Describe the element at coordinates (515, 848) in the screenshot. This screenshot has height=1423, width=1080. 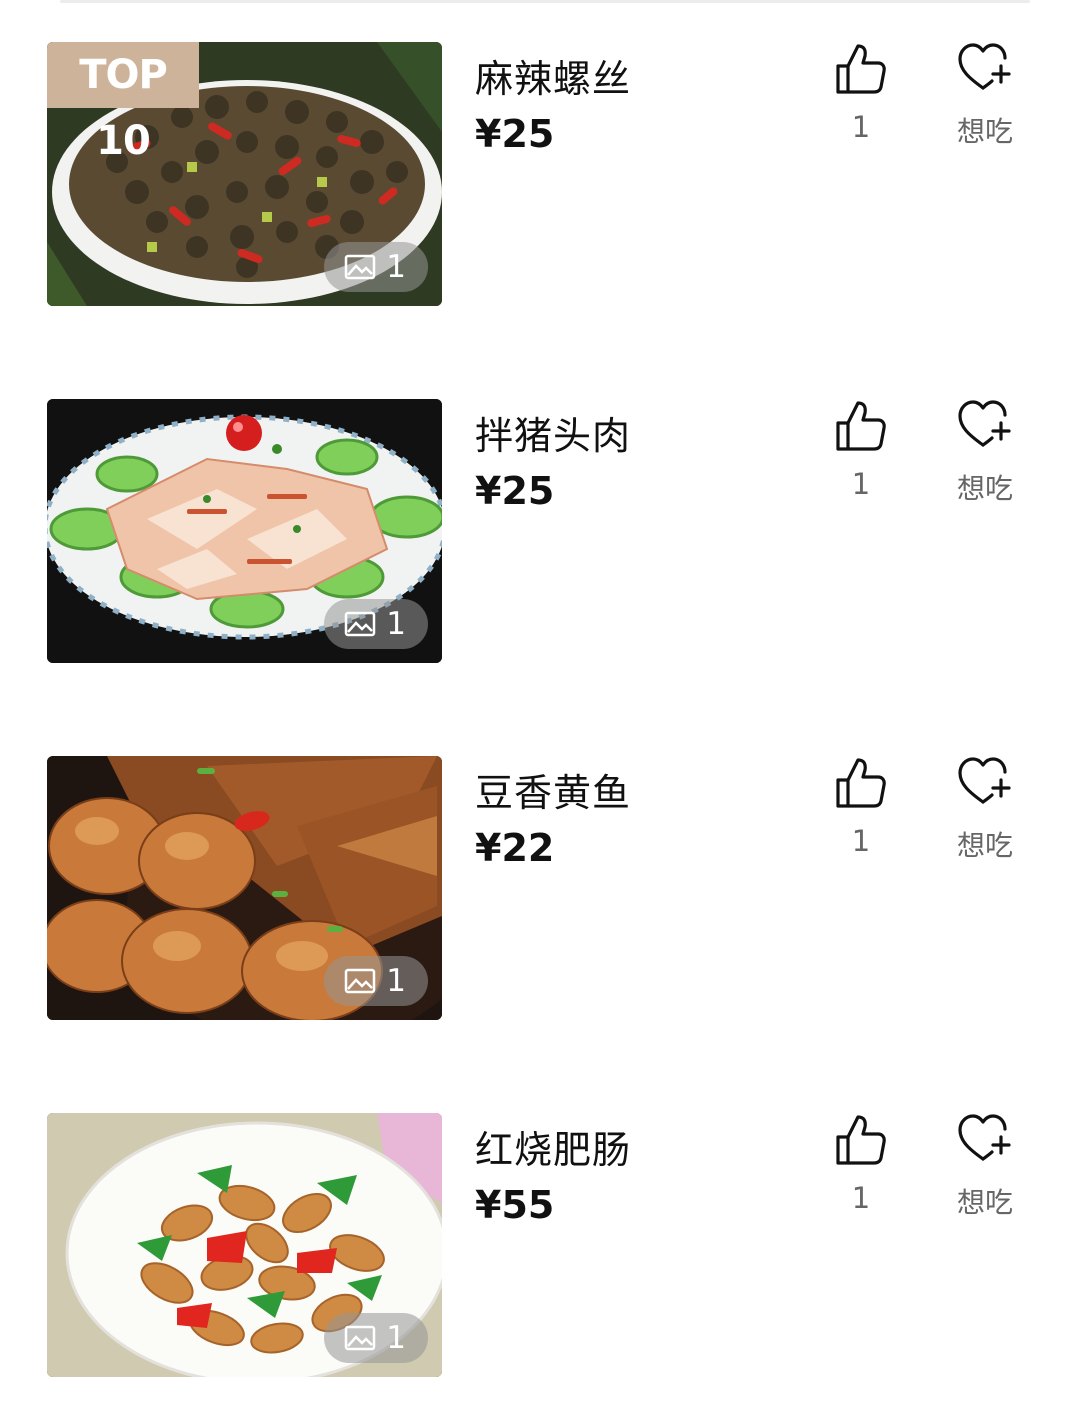
I see `dish-price: ¥22` at that location.